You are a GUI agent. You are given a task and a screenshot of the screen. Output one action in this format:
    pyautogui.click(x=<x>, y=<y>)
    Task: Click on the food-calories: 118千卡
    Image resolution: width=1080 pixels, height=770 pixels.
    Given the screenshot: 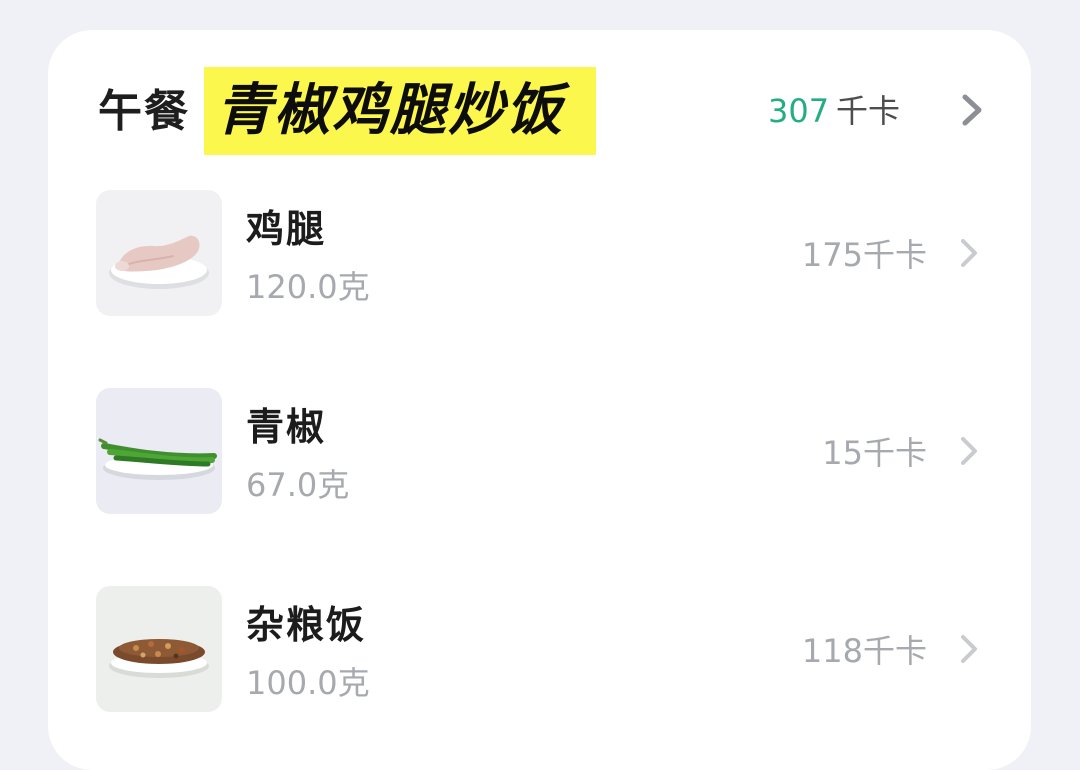 What is the action you would take?
    pyautogui.click(x=864, y=651)
    